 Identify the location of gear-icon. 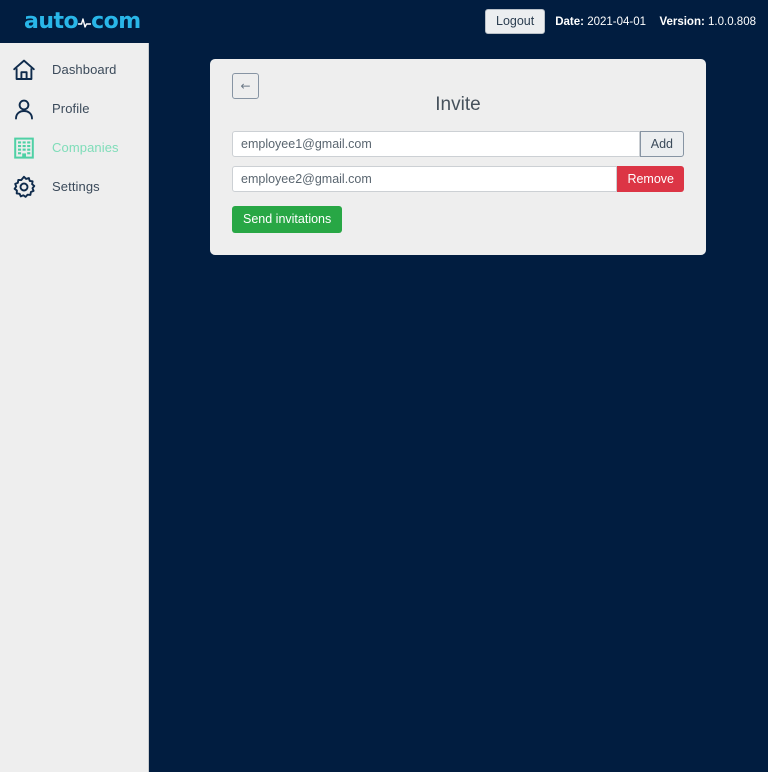
(24, 187).